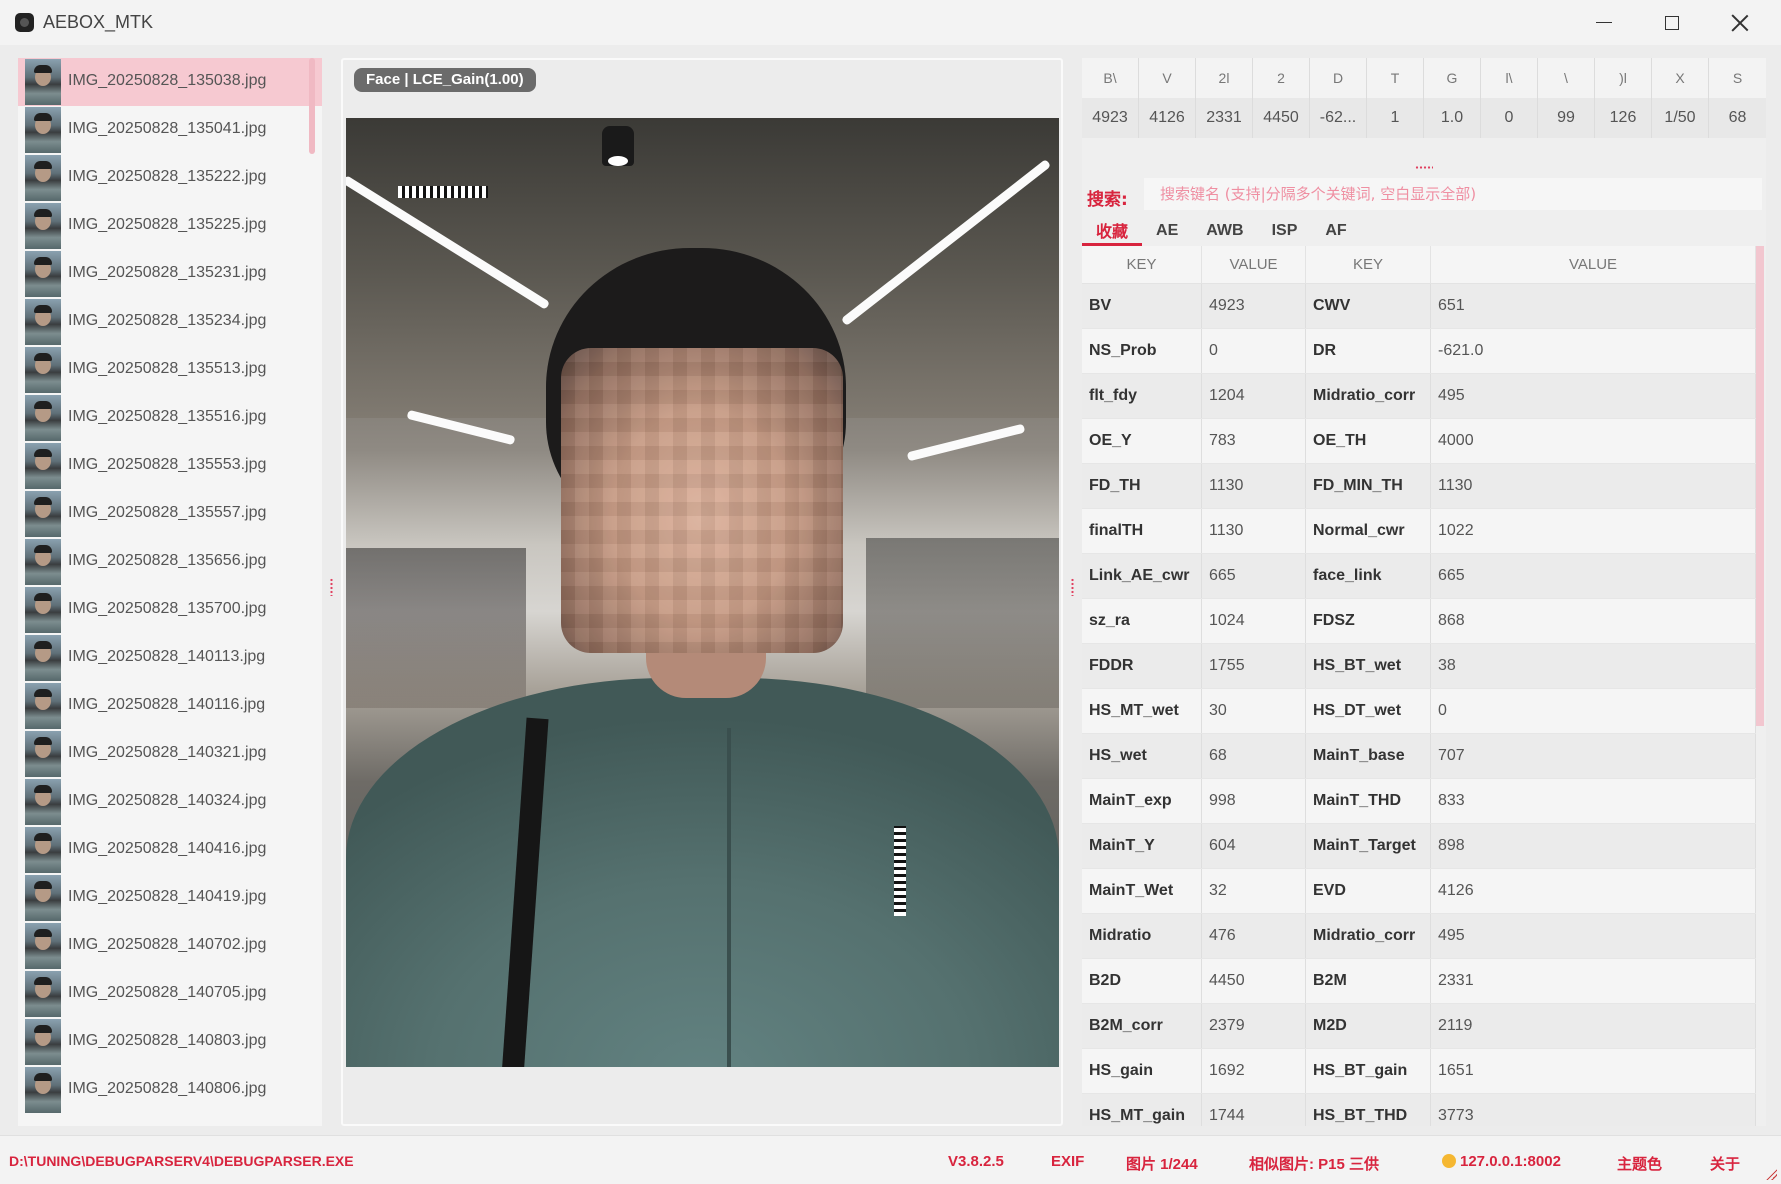  I want to click on file-list-item: IMG_20250828_135222.jpg, so click(170, 178).